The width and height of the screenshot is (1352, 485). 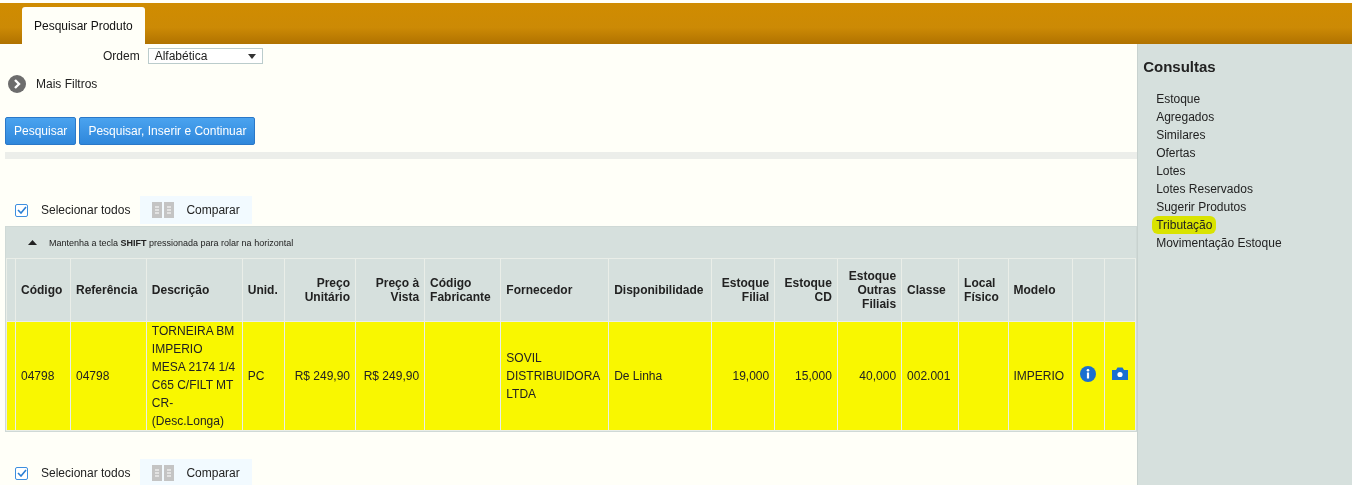 I want to click on table-cell: TORNEIRA BM IMPERIO MESA 2174 1/4 C65 C/FILT MT CR-(Desc.Longa), so click(x=193, y=376).